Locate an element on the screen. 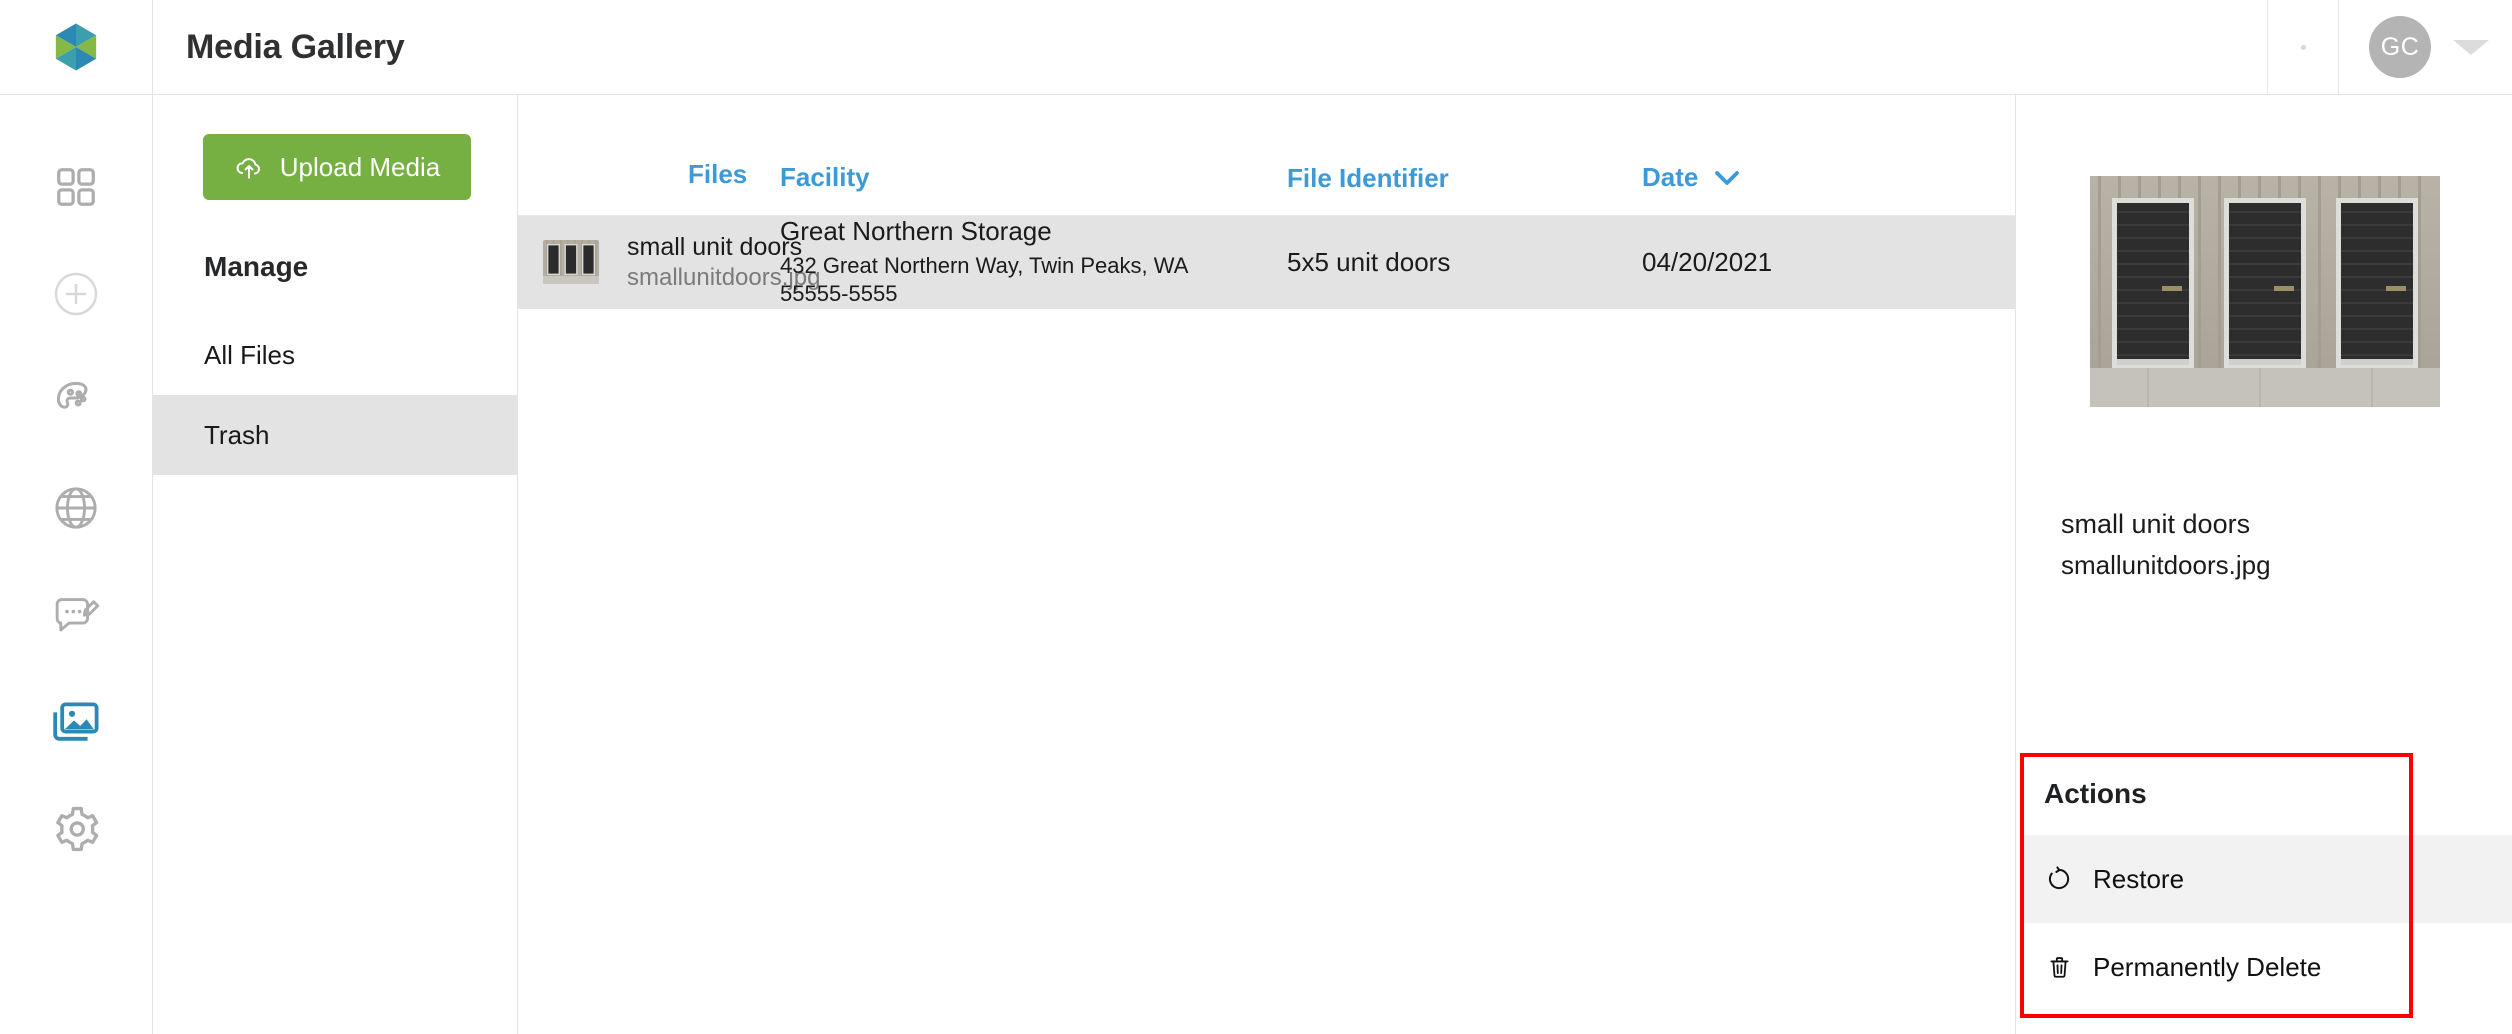  actions-panel: Actions Restore Permanently Delete is located at coordinates (2266, 882).